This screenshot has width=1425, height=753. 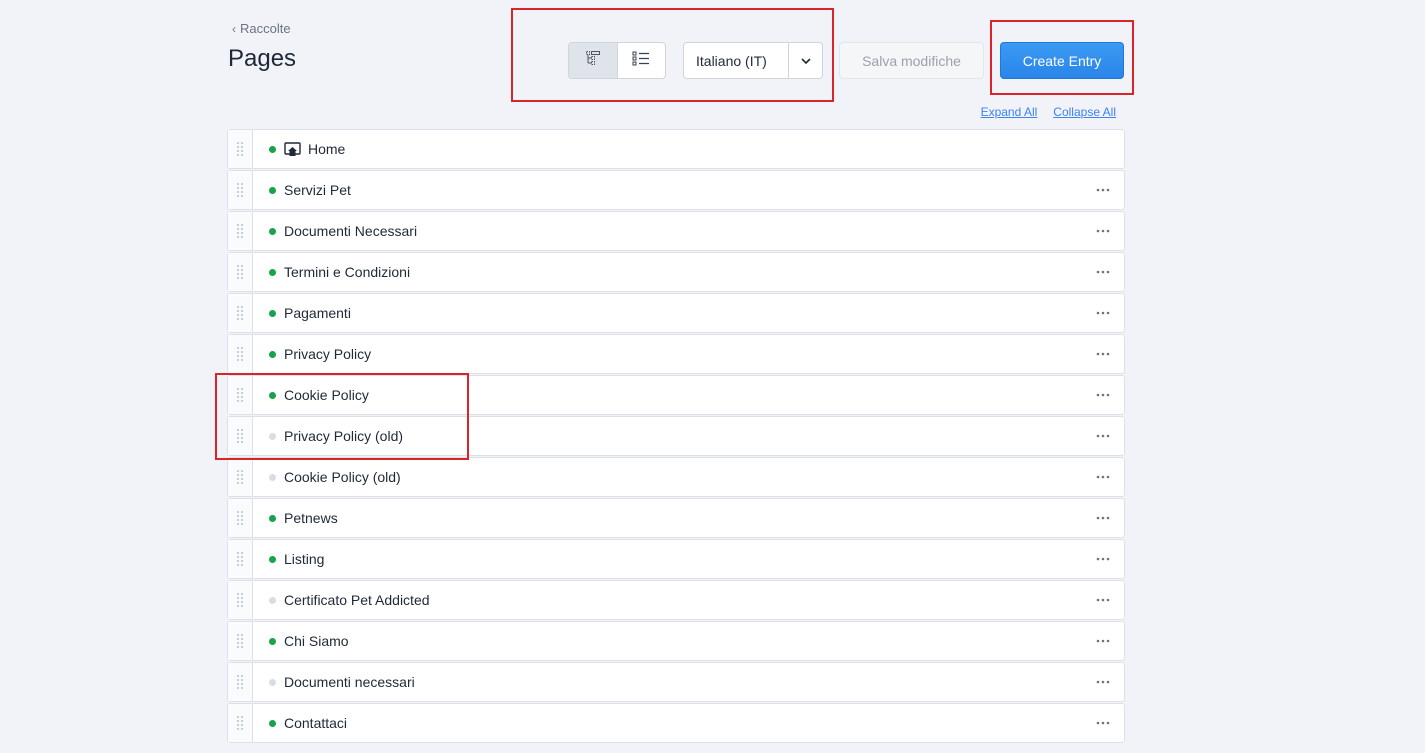 I want to click on row-content: Contattaci, so click(x=667, y=723).